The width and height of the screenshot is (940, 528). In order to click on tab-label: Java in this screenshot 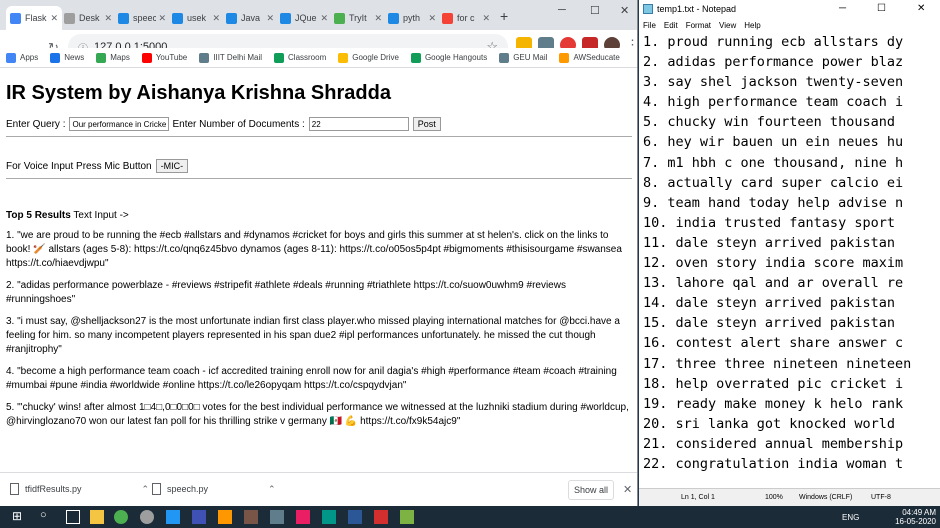, I will do `click(252, 18)`.